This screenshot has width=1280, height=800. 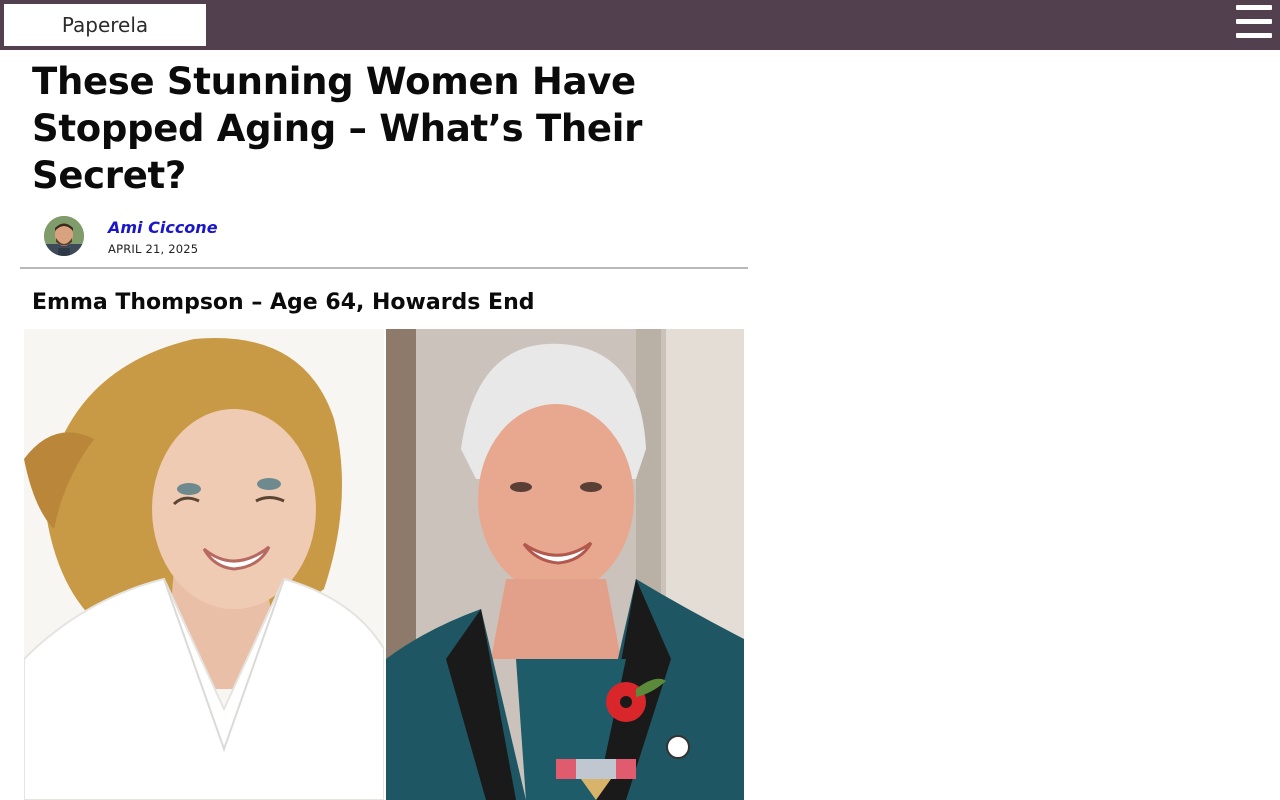 I want to click on publish-date: APRIL 21, 2025, so click(x=153, y=249).